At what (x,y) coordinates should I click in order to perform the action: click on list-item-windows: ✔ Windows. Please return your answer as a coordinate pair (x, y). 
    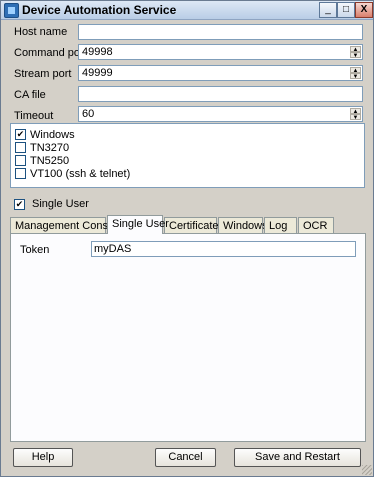
    Looking at the image, I should click on (45, 134).